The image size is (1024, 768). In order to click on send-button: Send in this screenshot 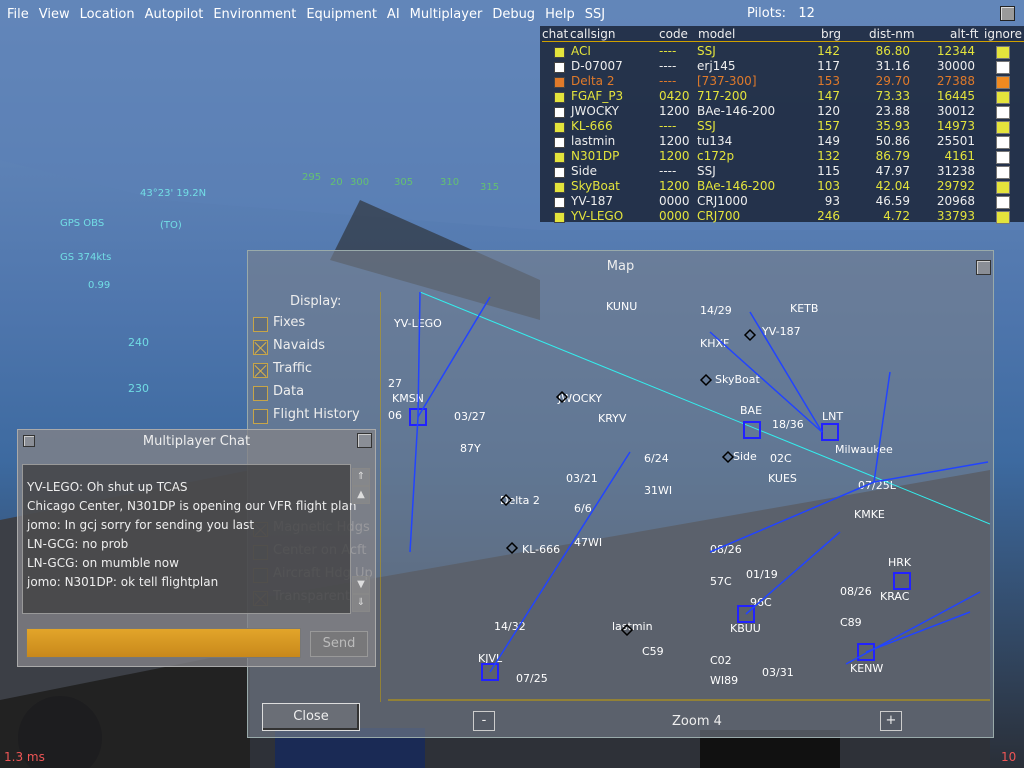, I will do `click(339, 644)`.